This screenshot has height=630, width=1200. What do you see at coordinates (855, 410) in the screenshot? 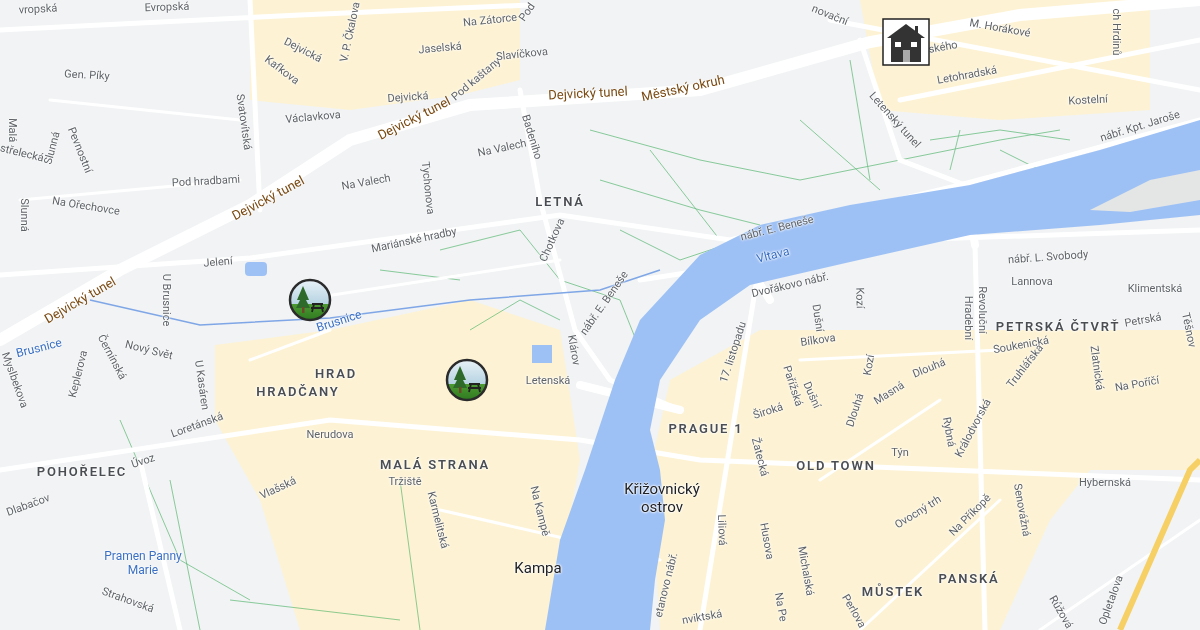
I see `map-label: Dlouhá` at bounding box center [855, 410].